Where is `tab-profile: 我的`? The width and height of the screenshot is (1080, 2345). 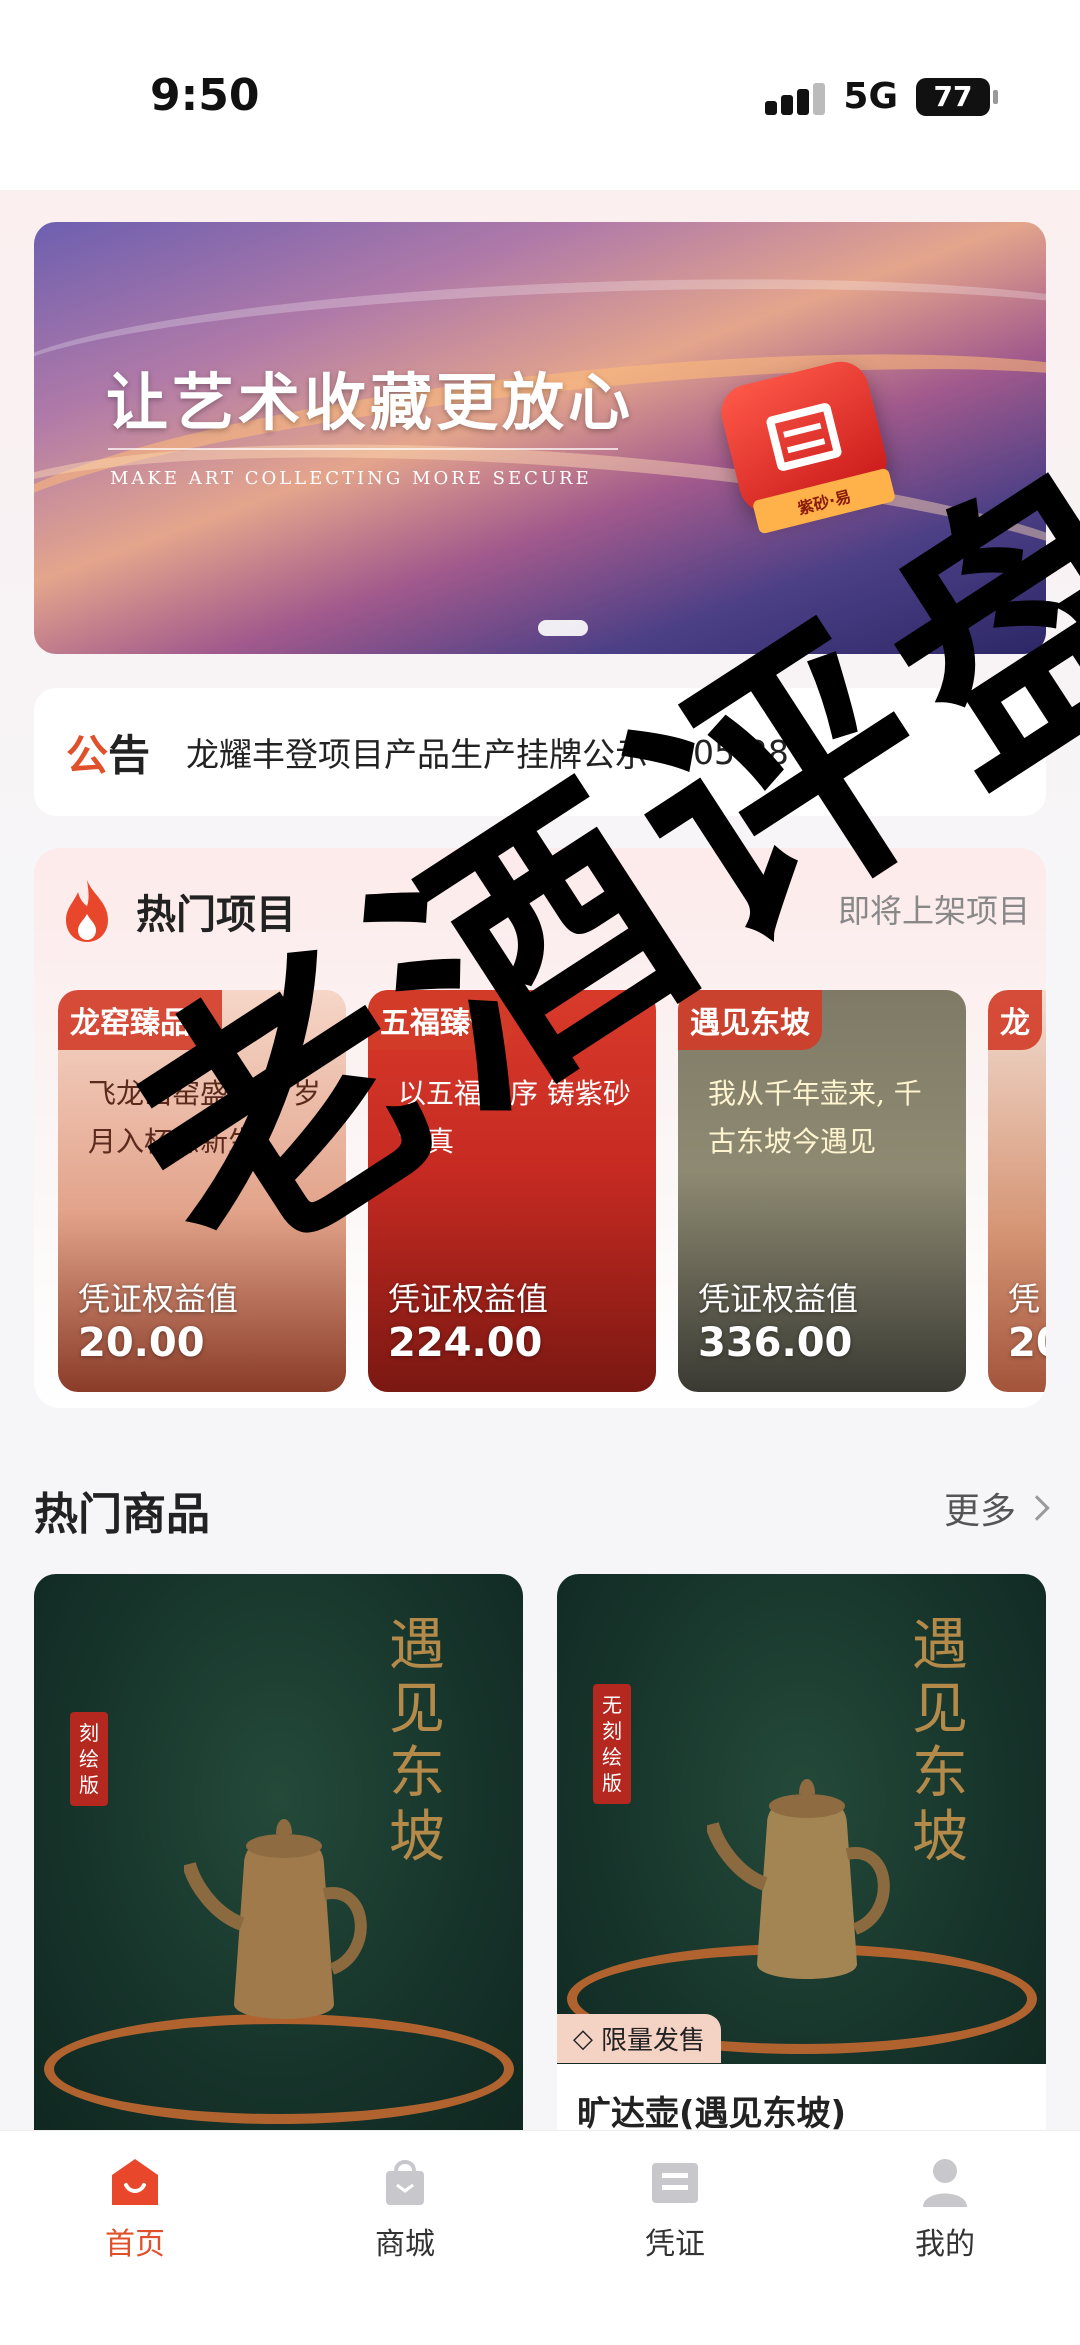 tab-profile: 我的 is located at coordinates (945, 2250).